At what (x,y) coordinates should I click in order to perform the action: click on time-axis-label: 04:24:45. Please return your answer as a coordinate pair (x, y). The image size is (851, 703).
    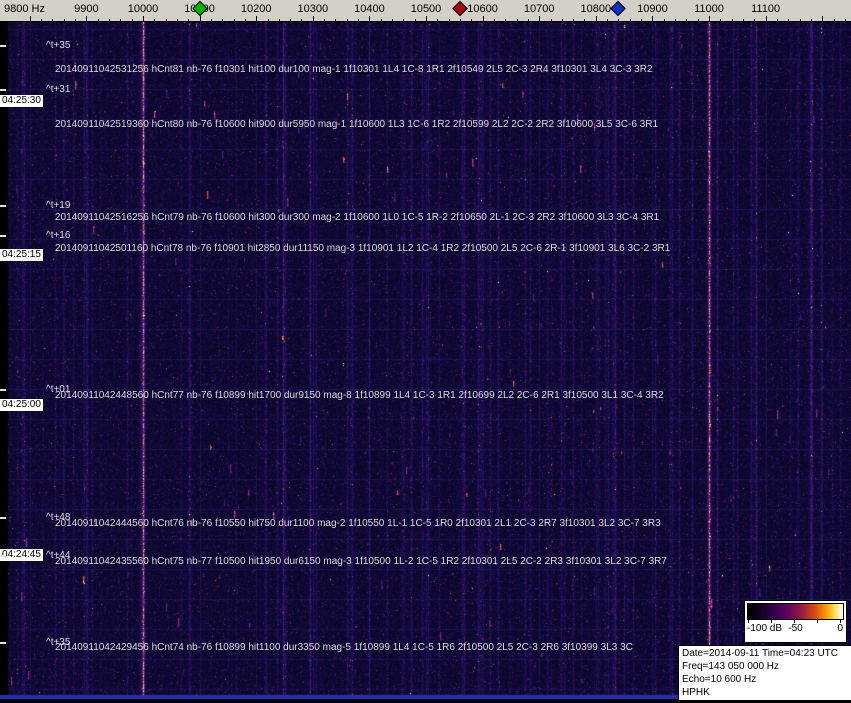
    Looking at the image, I should click on (21, 555).